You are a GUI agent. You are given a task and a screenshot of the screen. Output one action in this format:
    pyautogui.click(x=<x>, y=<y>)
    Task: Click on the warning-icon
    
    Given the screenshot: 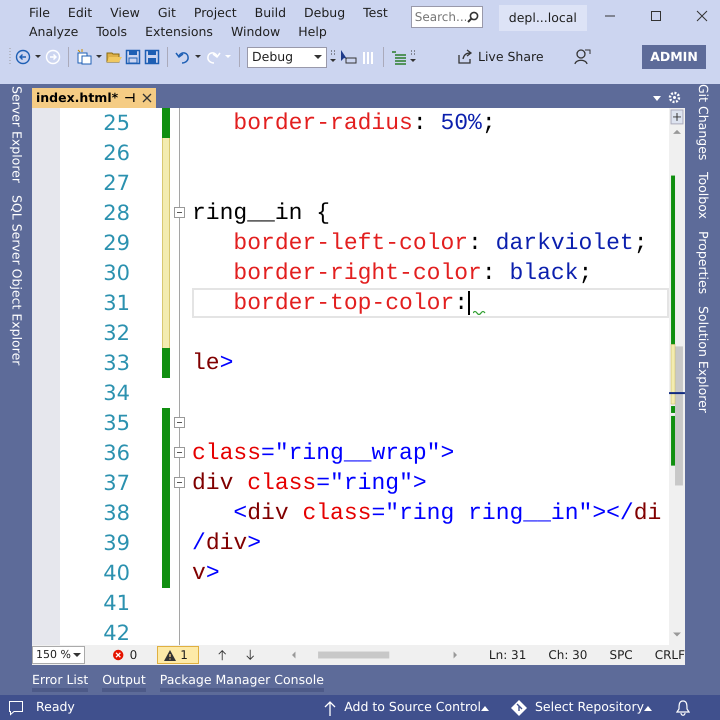 What is the action you would take?
    pyautogui.click(x=170, y=655)
    